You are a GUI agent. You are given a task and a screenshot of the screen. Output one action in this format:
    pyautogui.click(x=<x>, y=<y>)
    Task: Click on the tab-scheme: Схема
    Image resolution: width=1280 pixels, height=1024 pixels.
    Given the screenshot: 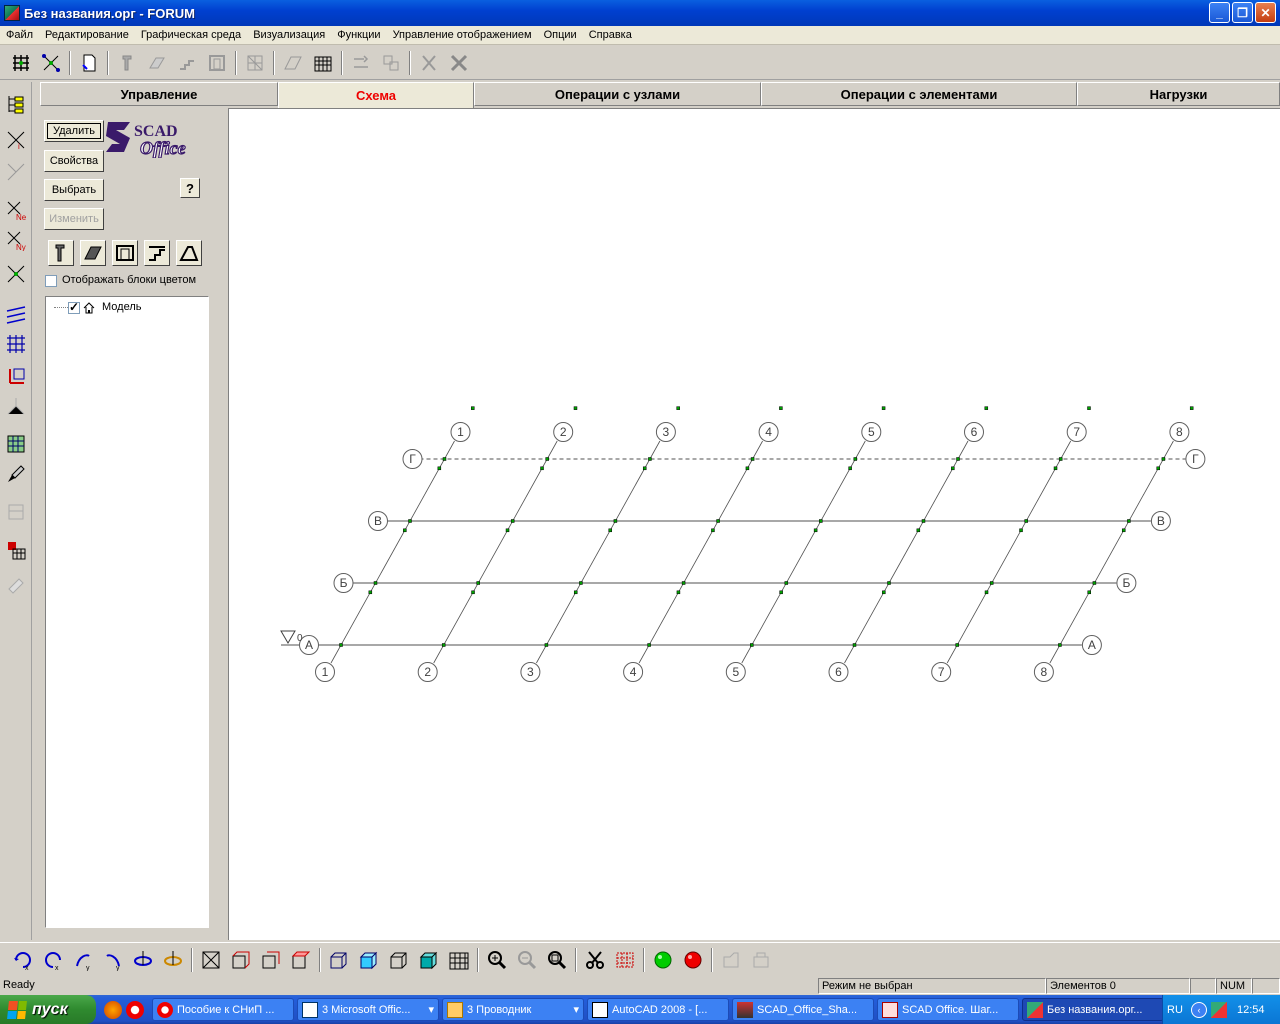 What is the action you would take?
    pyautogui.click(x=376, y=95)
    